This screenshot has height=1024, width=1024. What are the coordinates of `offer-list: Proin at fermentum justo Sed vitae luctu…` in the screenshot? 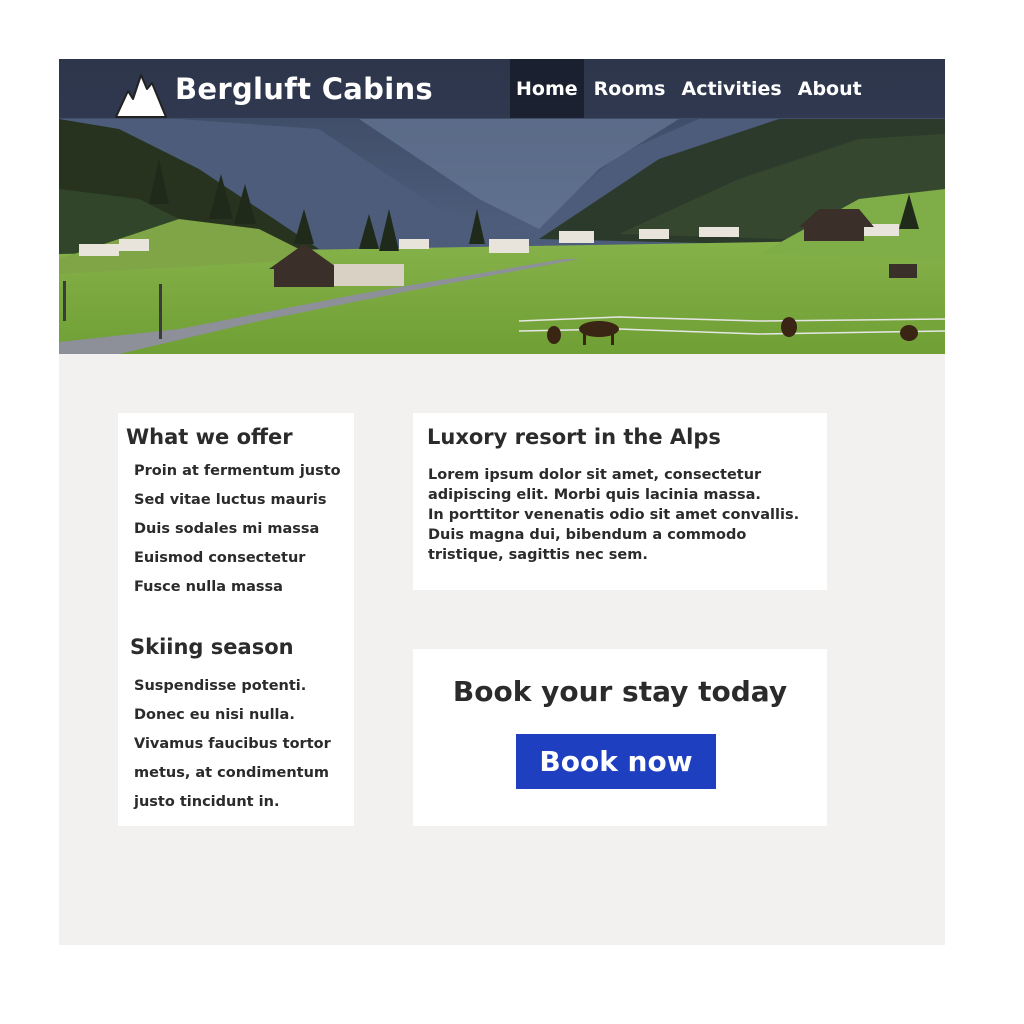 It's located at (237, 529).